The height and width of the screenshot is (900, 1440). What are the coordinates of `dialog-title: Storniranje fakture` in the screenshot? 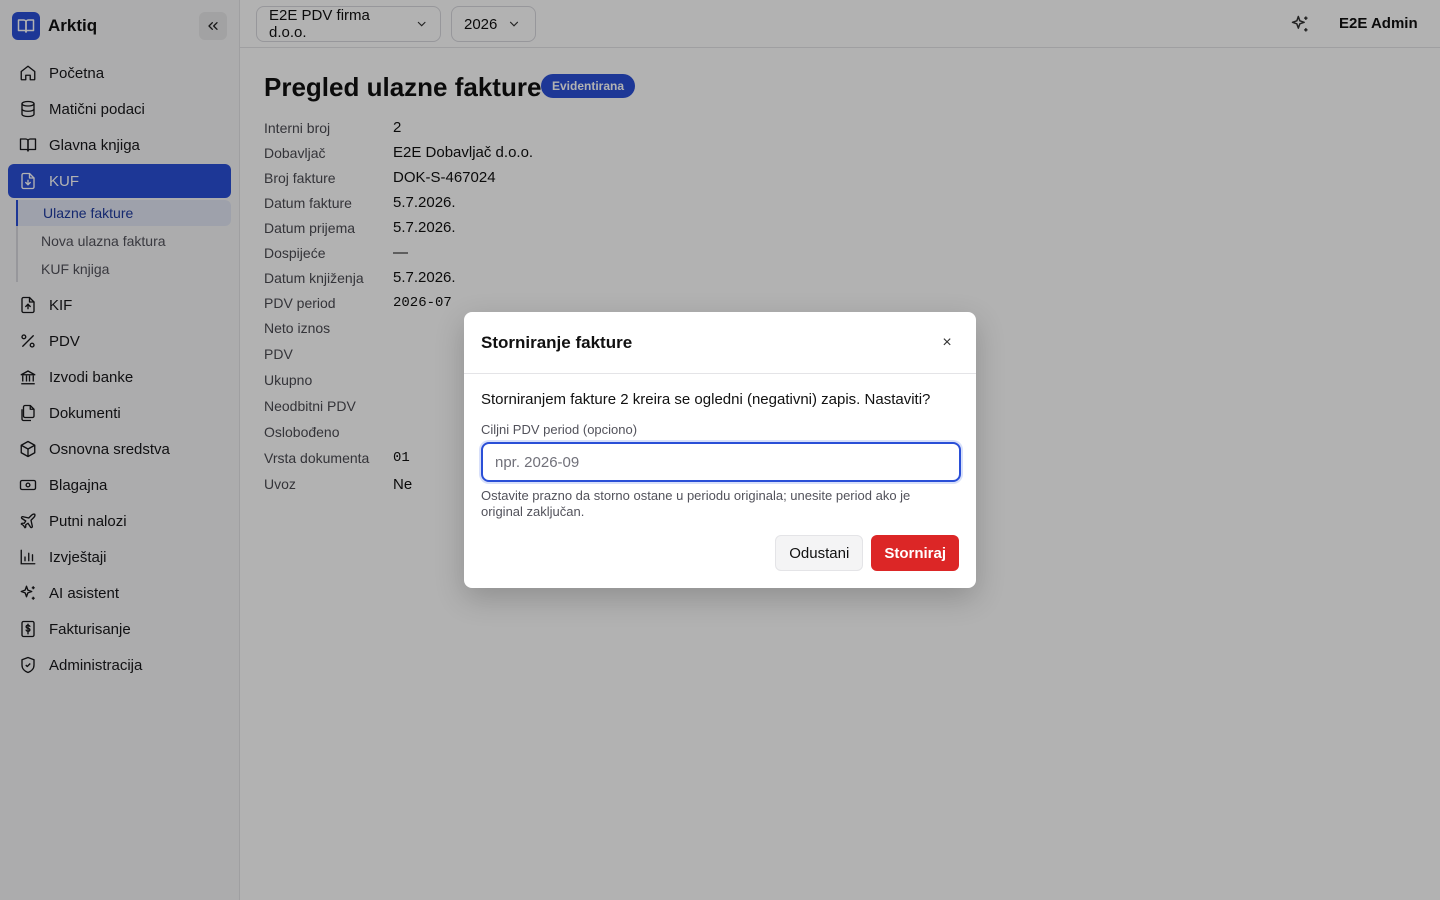 It's located at (557, 342).